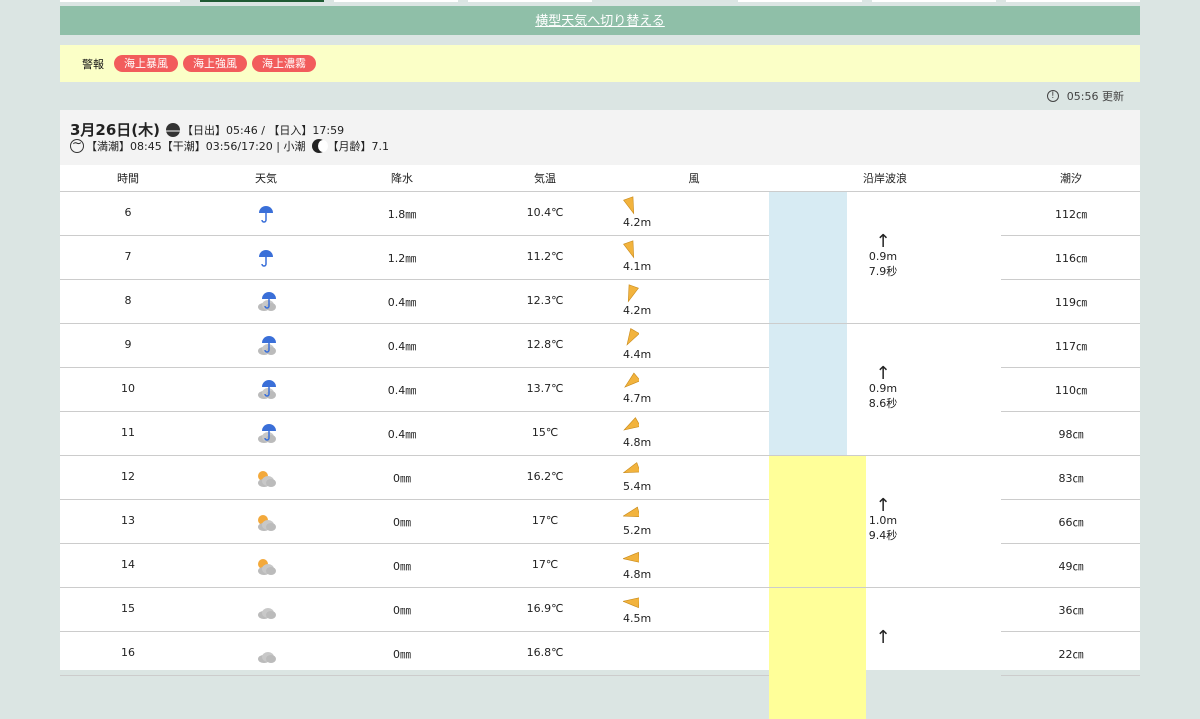  What do you see at coordinates (128, 652) in the screenshot?
I see `hour-cell: 16` at bounding box center [128, 652].